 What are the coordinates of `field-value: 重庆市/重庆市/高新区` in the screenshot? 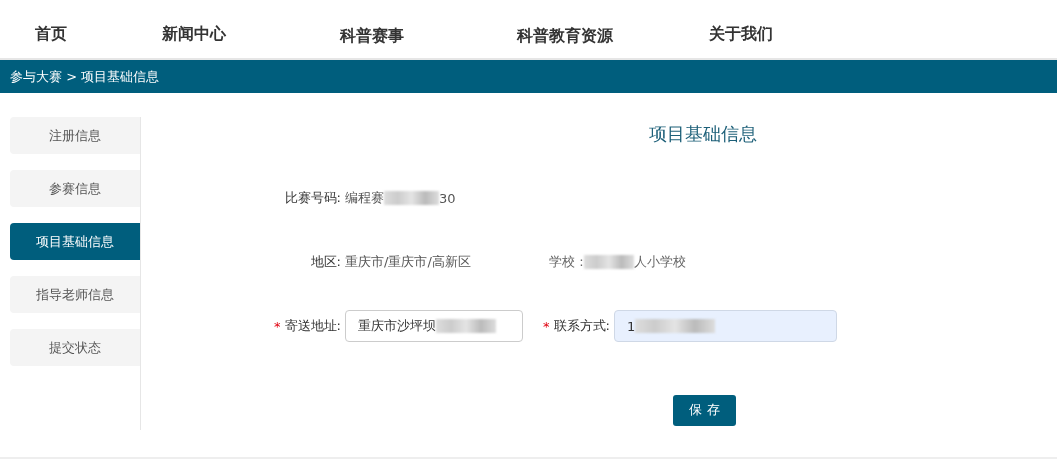 It's located at (408, 262).